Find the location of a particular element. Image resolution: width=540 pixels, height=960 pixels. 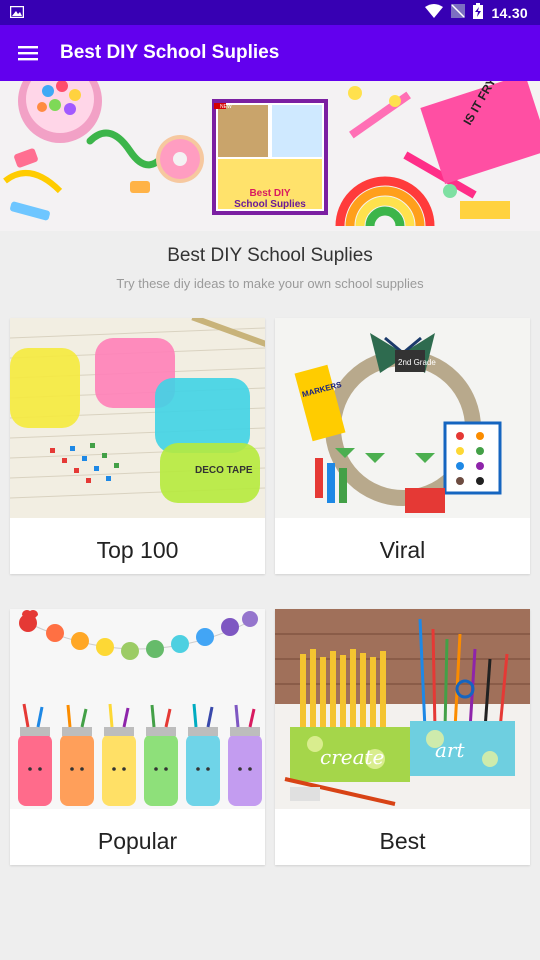

card-label: Best is located at coordinates (402, 841).